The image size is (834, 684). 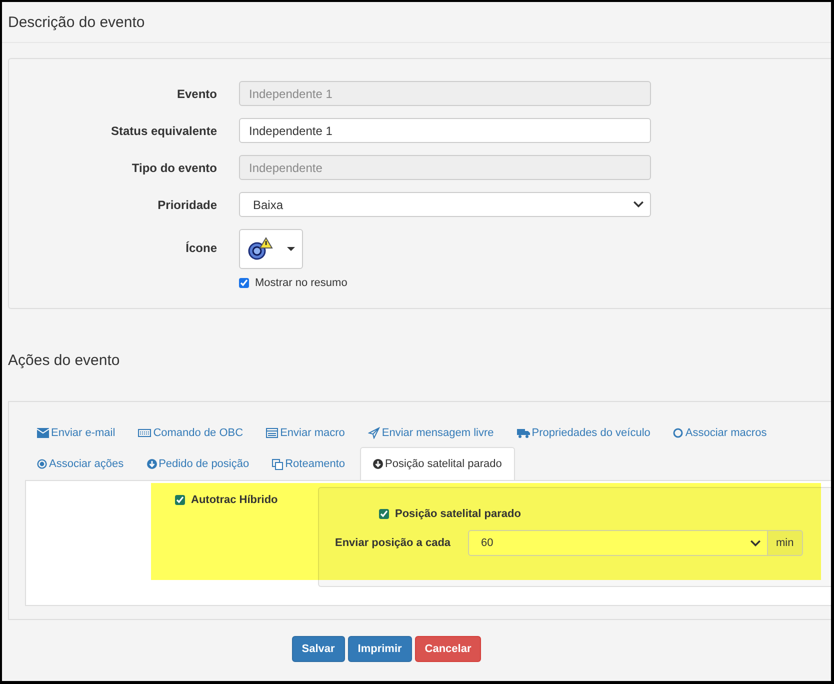 I want to click on input-field: Independente, so click(x=445, y=167).